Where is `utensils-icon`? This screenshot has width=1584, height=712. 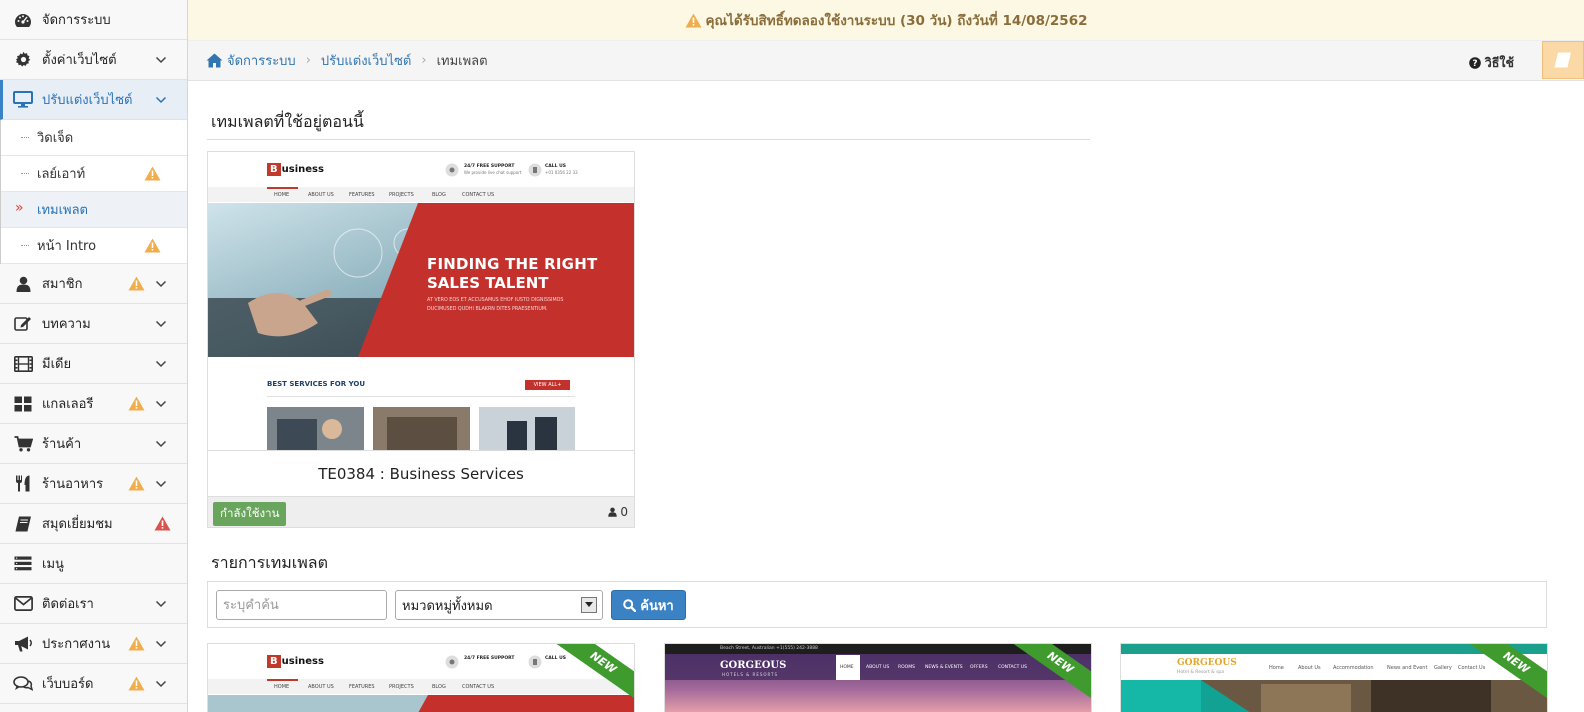 utensils-icon is located at coordinates (23, 484).